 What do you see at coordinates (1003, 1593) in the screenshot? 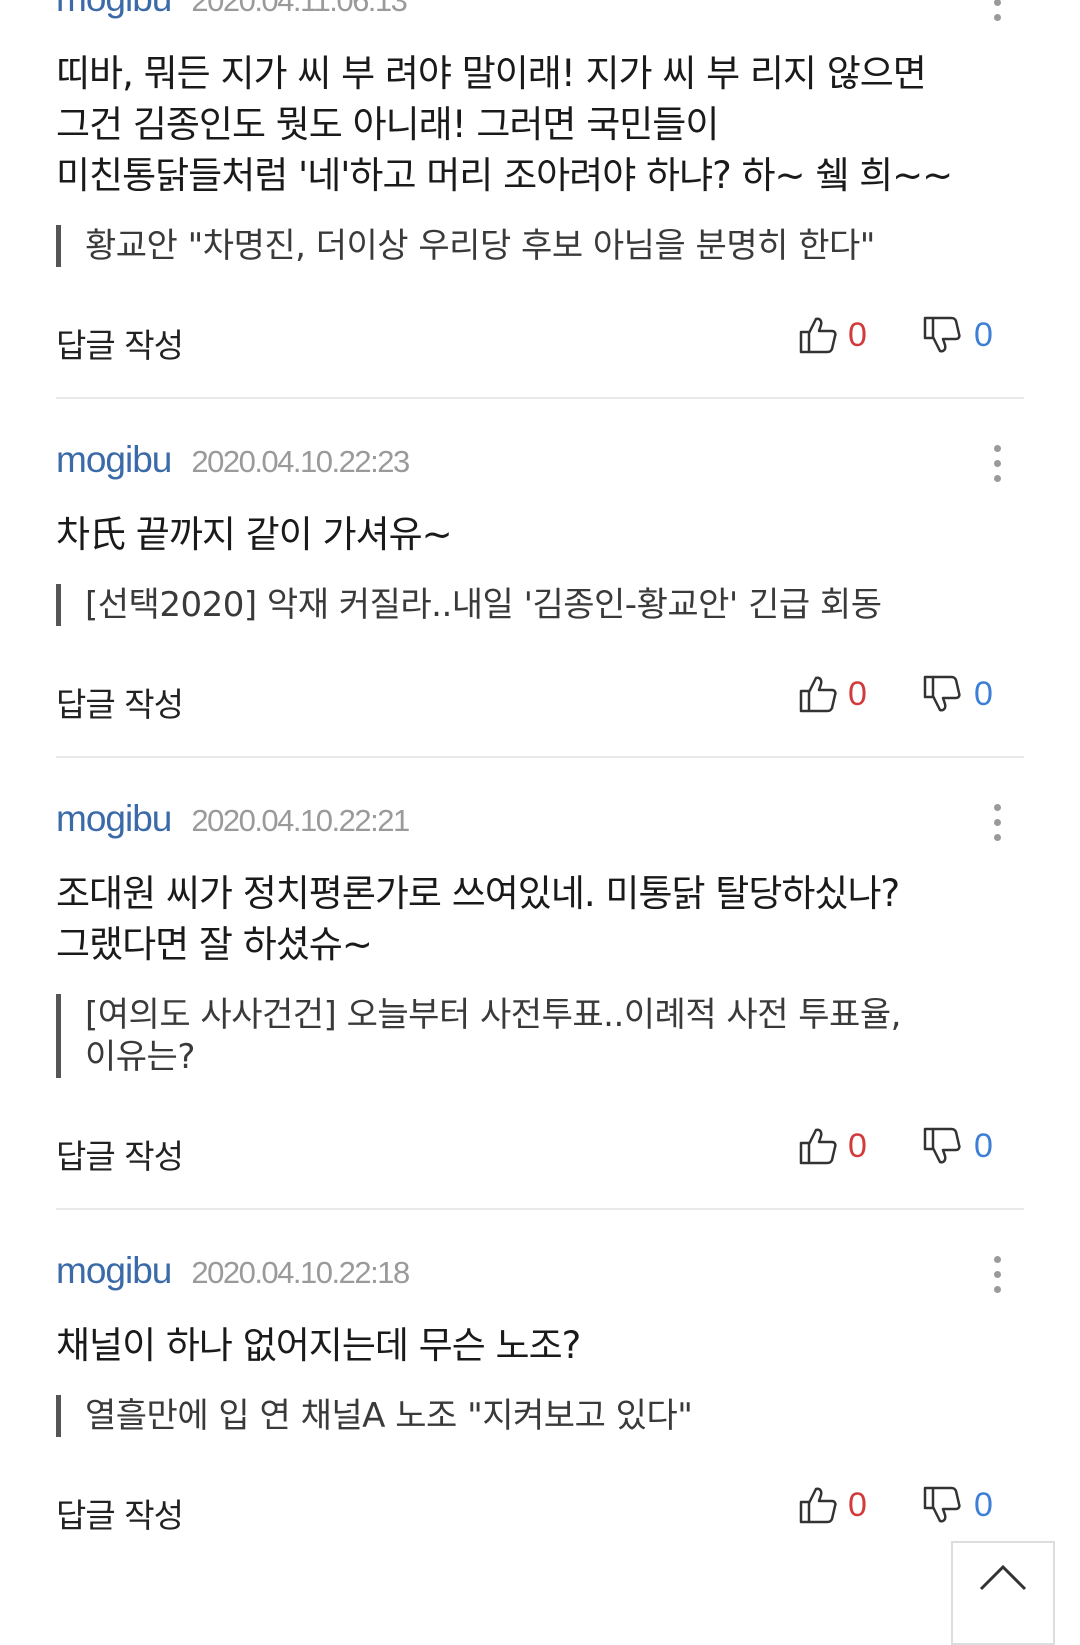
I see `scroll-top-button` at bounding box center [1003, 1593].